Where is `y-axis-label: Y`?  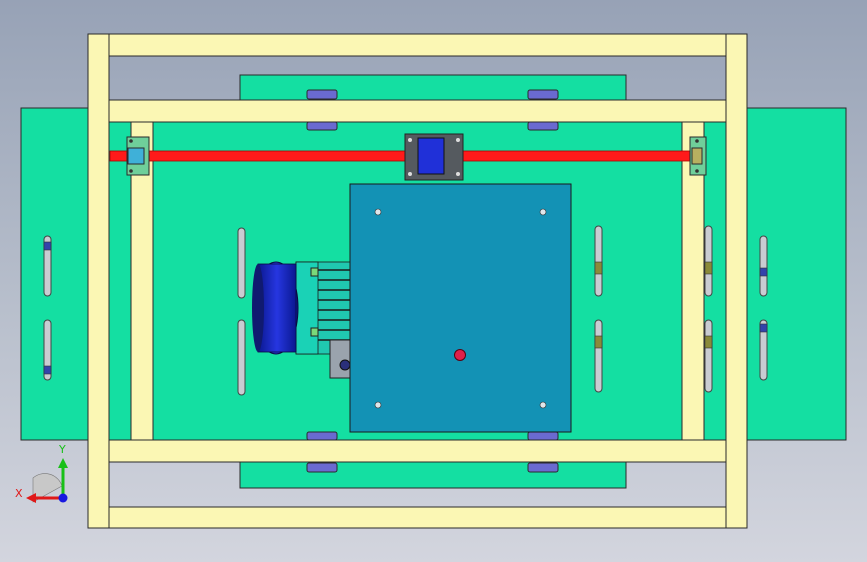
y-axis-label: Y is located at coordinates (62, 449).